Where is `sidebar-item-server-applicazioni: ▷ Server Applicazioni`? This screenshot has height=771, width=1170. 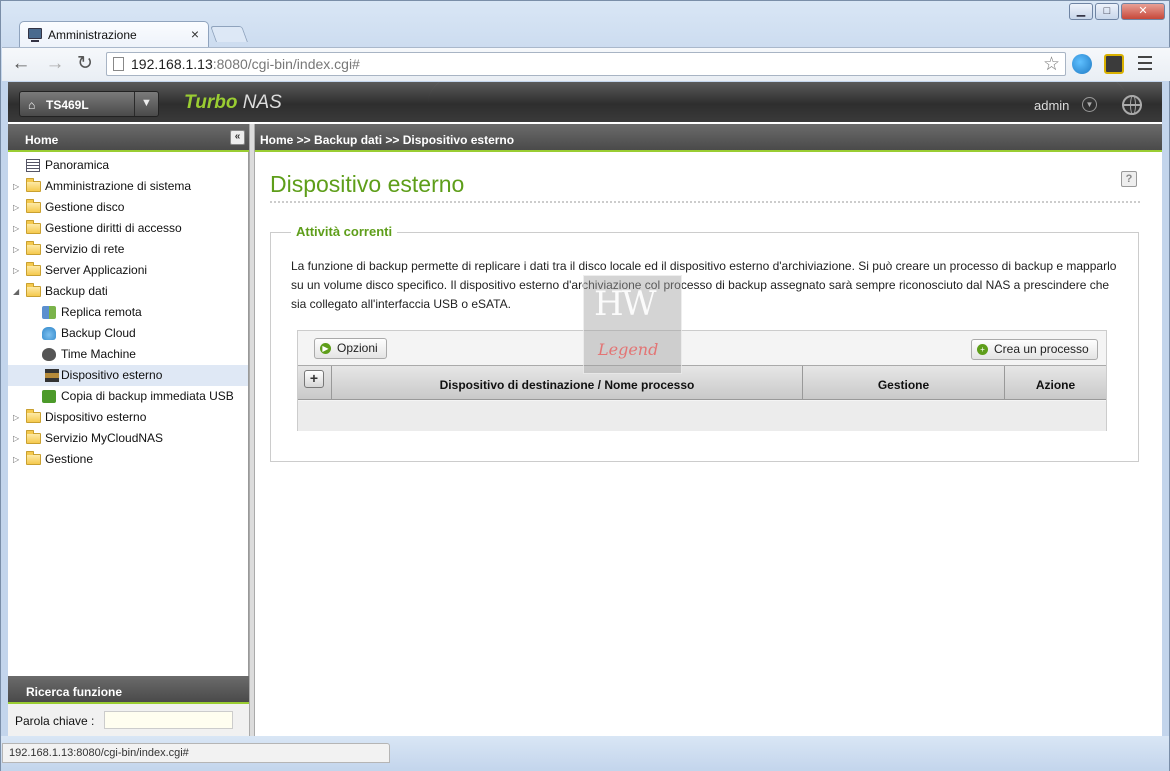
sidebar-item-server-applicazioni: ▷ Server Applicazioni is located at coordinates (128, 270).